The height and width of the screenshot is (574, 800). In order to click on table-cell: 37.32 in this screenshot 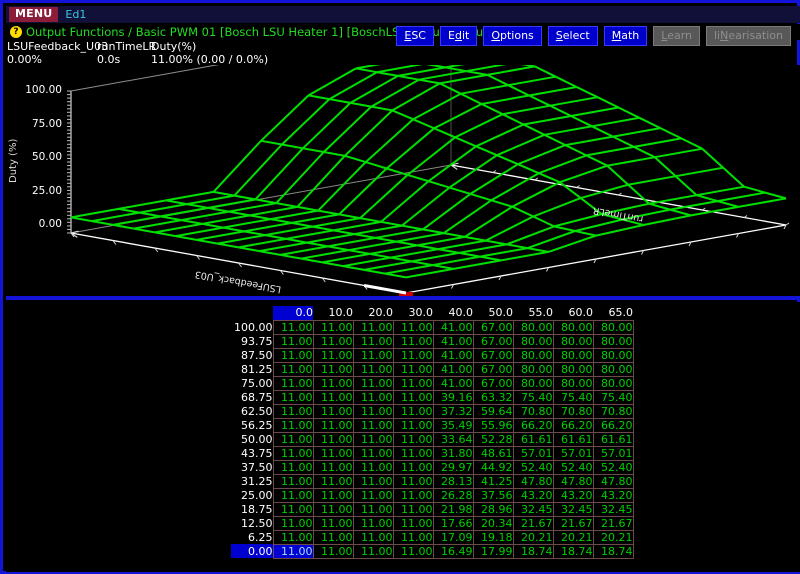, I will do `click(453, 411)`.